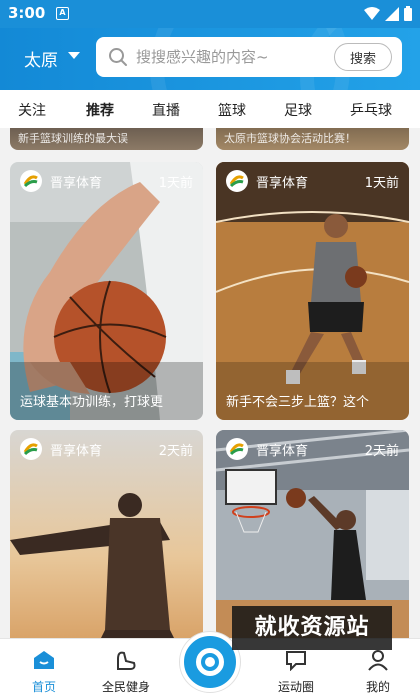  I want to click on peek-card: 新手篮球训练的最大误, so click(106, 139).